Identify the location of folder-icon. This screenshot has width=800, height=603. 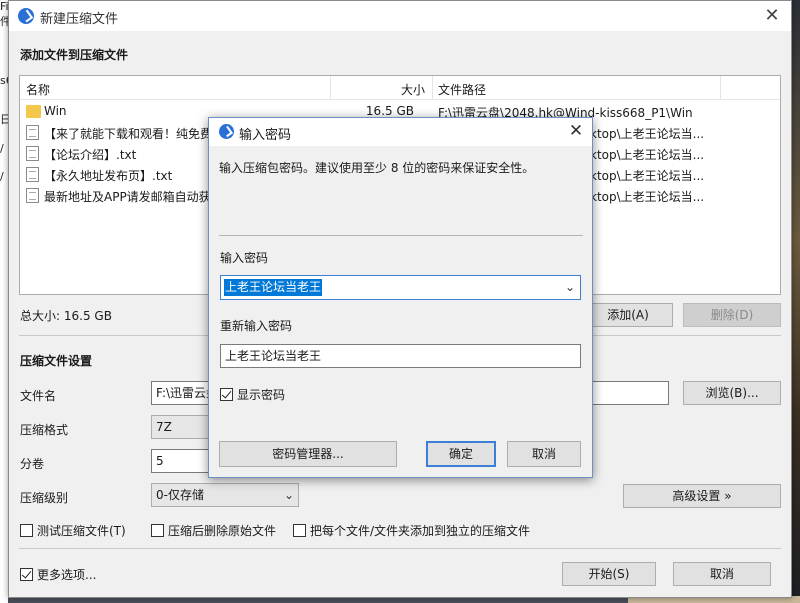
(33, 111).